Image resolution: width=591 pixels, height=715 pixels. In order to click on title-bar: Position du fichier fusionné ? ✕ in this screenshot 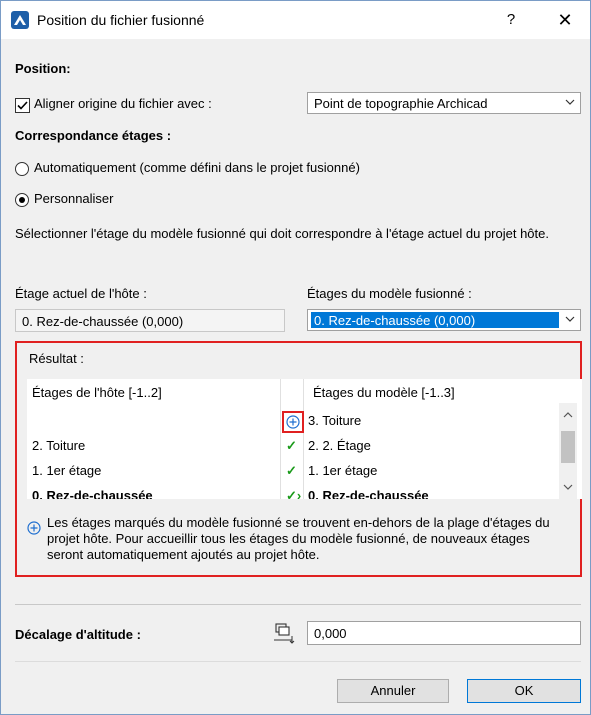, I will do `click(295, 20)`.